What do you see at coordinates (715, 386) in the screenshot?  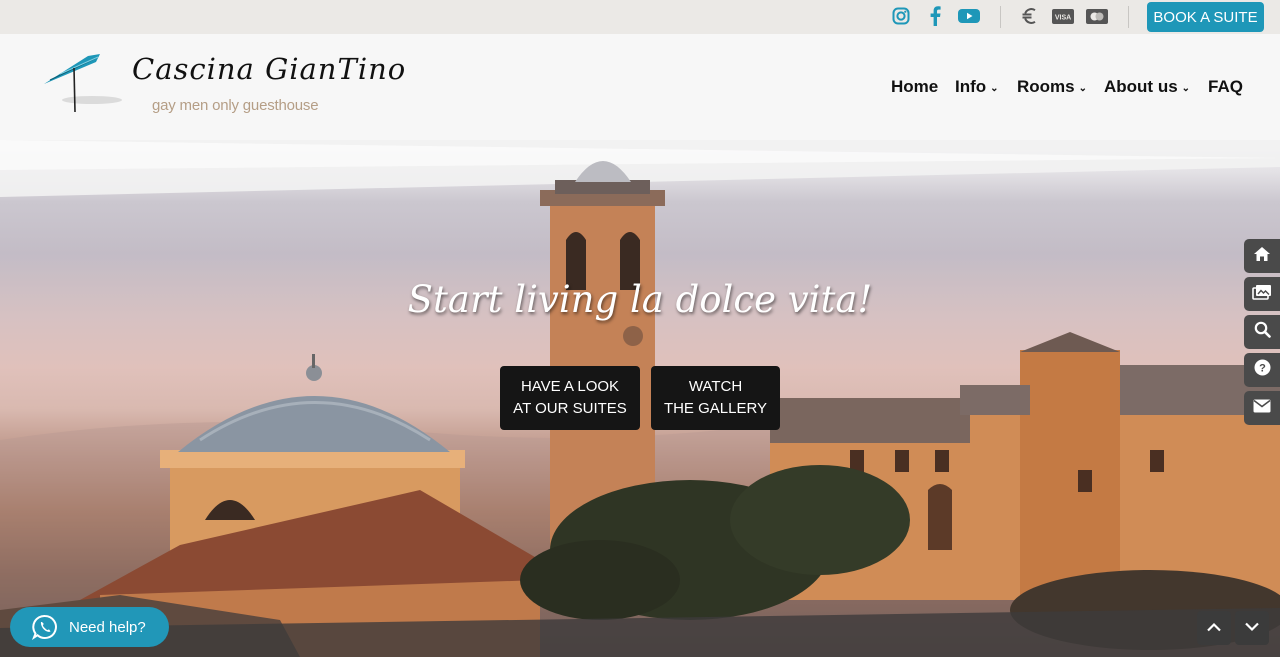 I see `cta-gallery-line1: WATCH` at bounding box center [715, 386].